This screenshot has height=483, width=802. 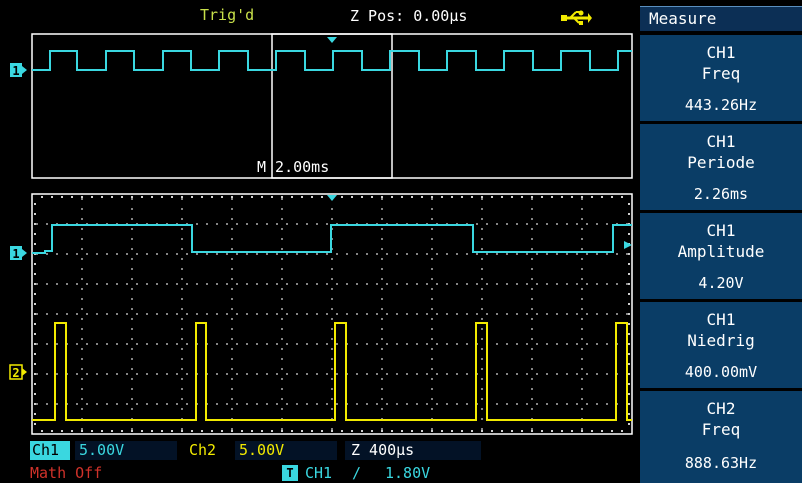 What do you see at coordinates (290, 473) in the screenshot?
I see `trigger-source-icon: T` at bounding box center [290, 473].